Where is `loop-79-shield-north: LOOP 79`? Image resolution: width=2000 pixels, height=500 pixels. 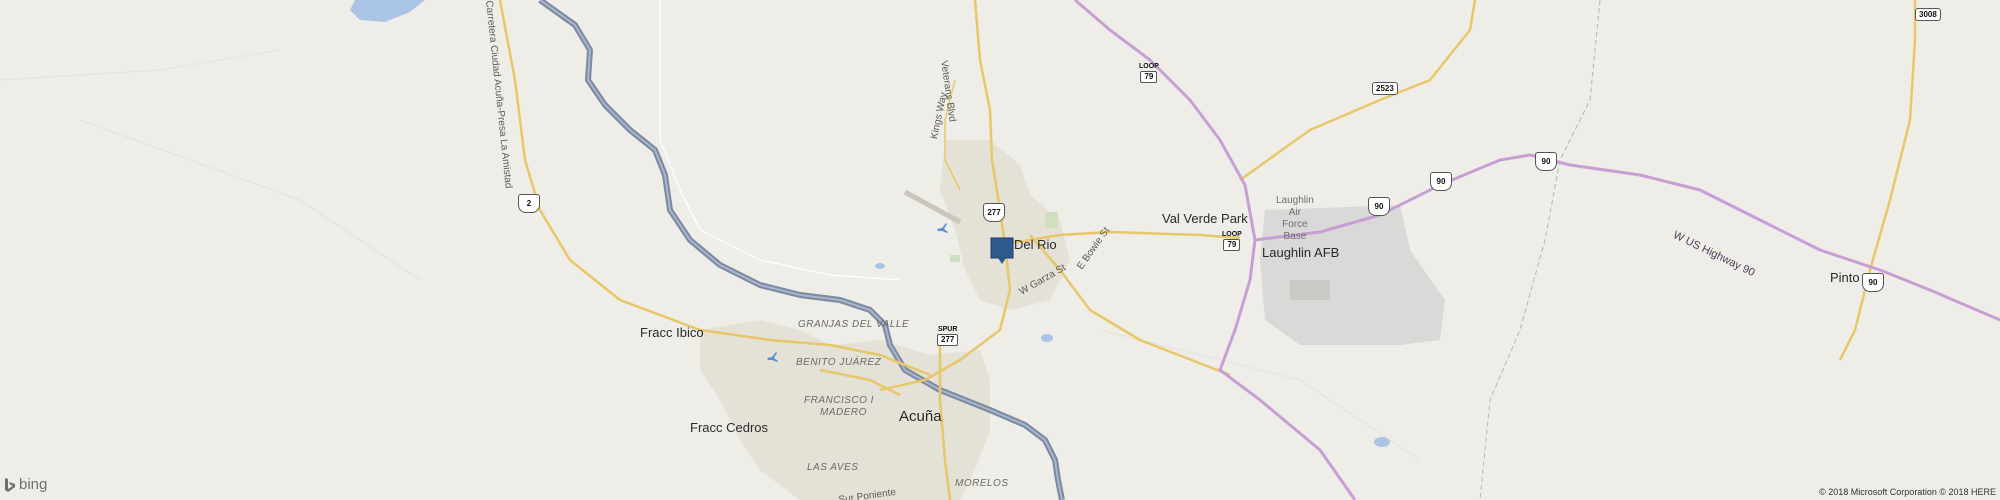
loop-79-shield-north: LOOP 79 is located at coordinates (1149, 73).